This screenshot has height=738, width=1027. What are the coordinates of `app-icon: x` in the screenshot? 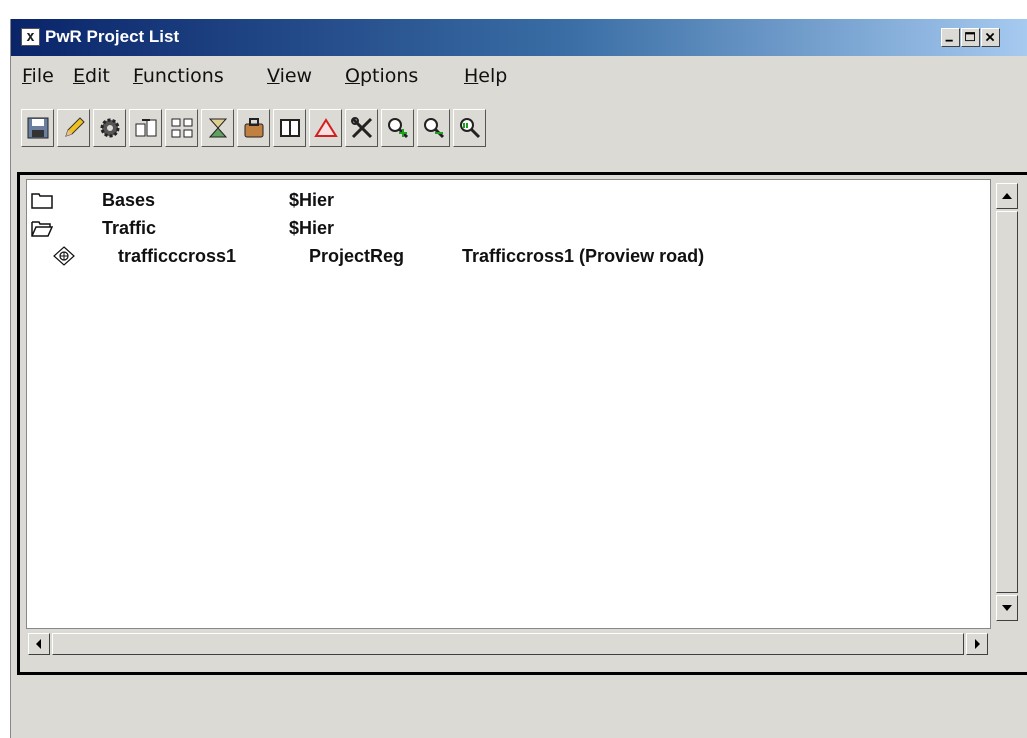 It's located at (30, 37).